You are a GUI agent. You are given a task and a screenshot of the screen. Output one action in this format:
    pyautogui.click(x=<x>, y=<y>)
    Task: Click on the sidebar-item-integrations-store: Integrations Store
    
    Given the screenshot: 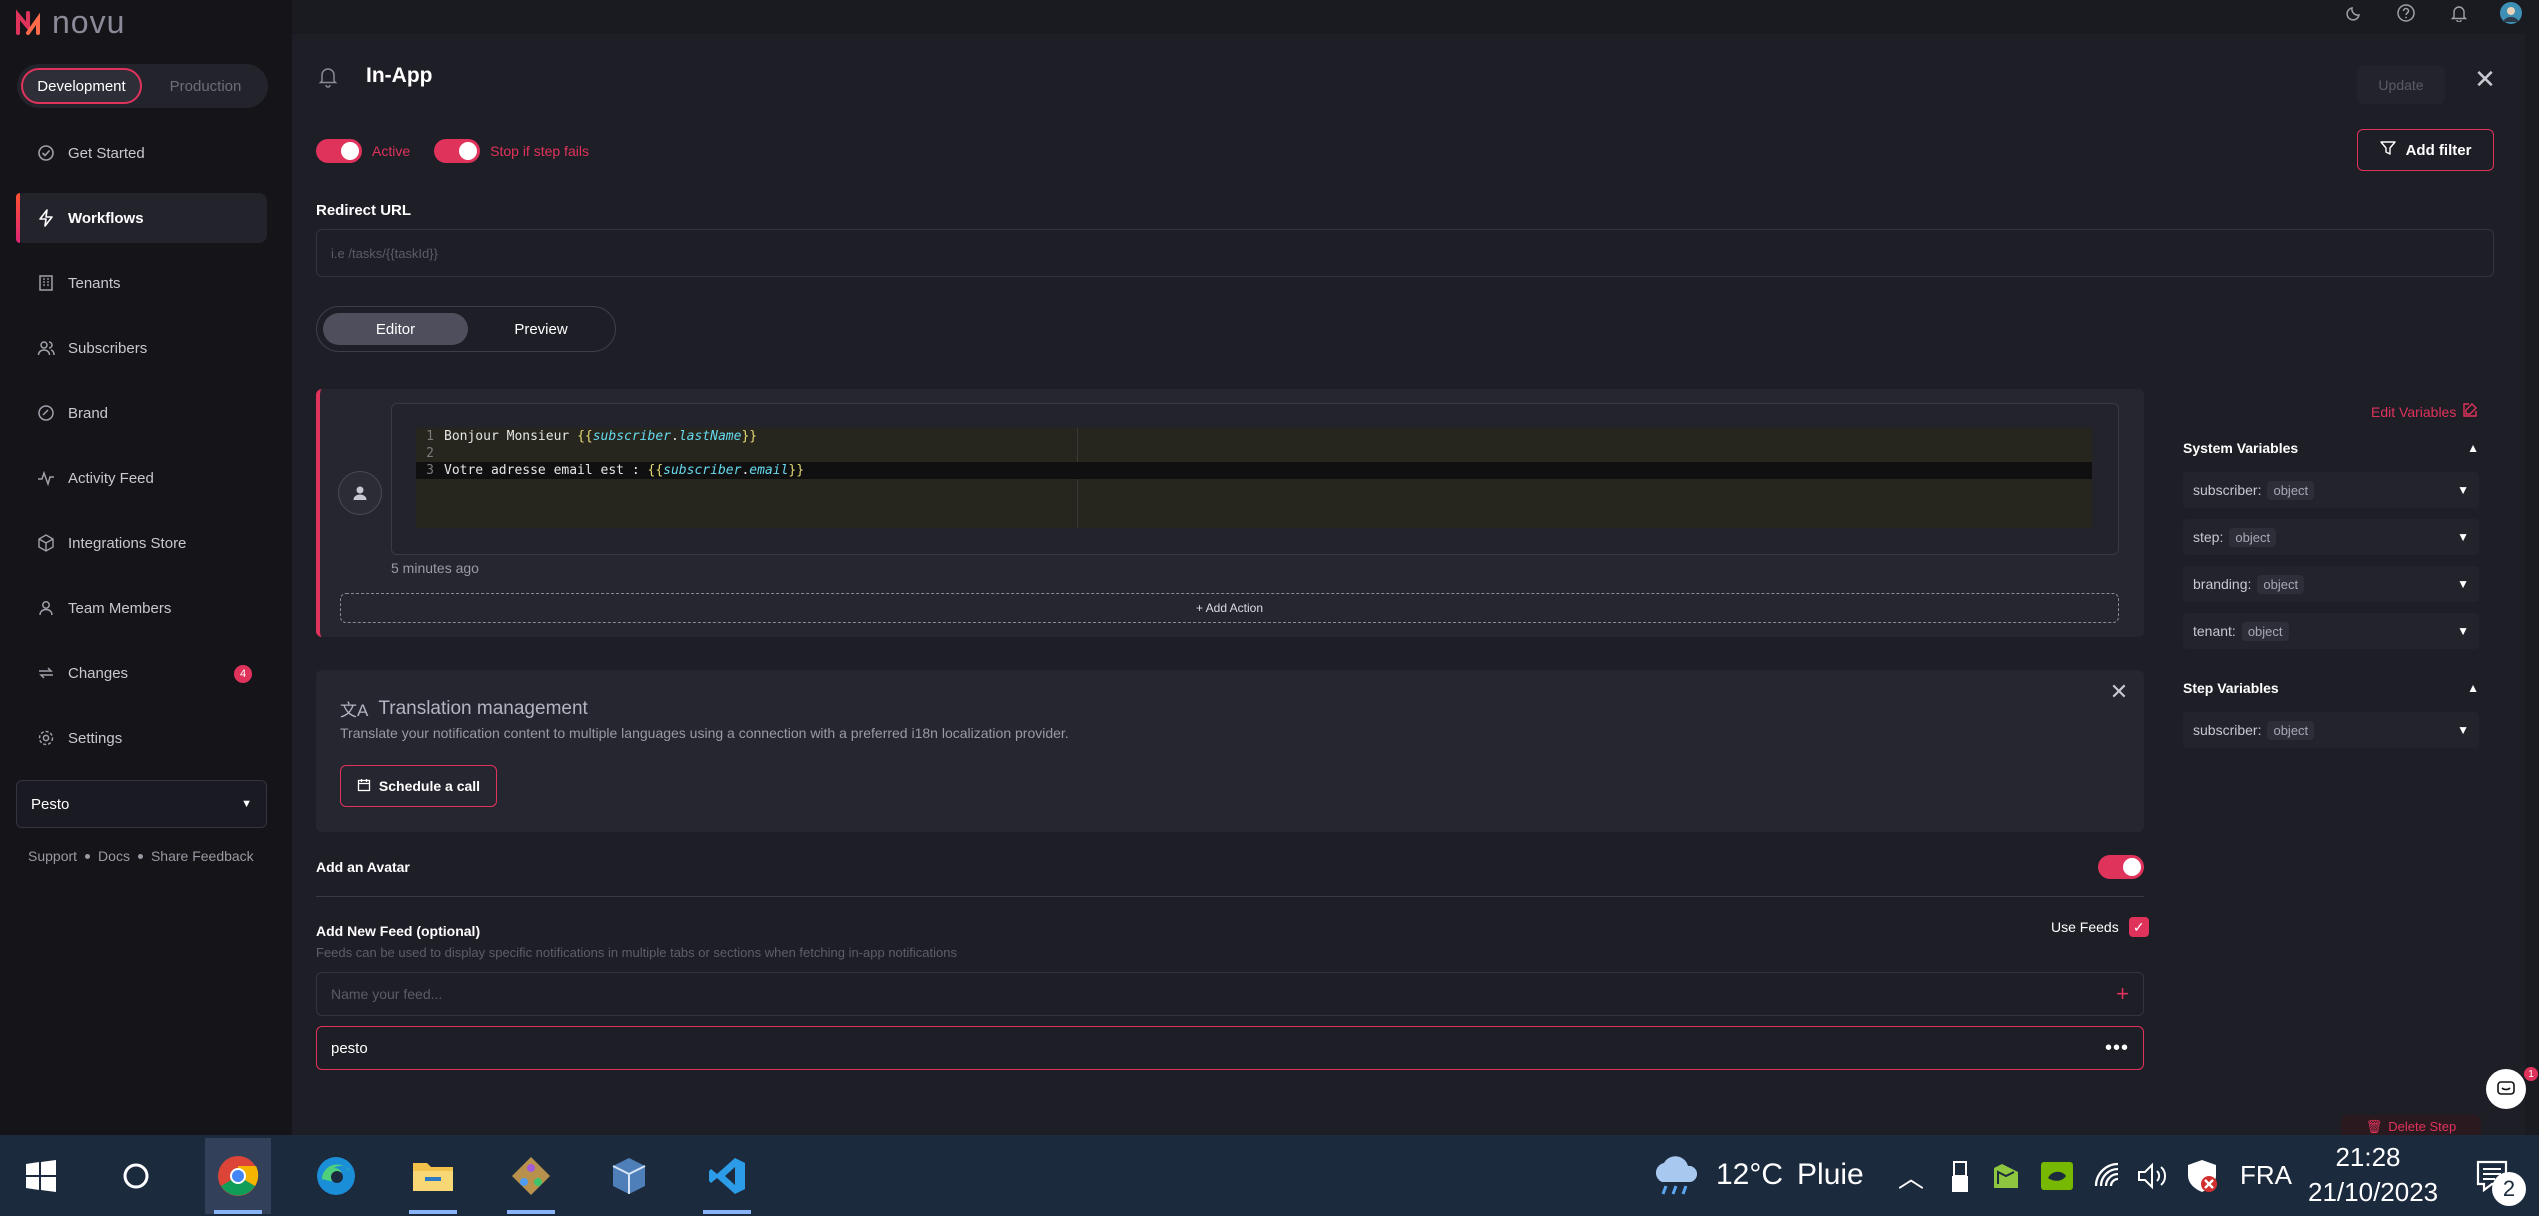 What is the action you would take?
    pyautogui.click(x=141, y=543)
    